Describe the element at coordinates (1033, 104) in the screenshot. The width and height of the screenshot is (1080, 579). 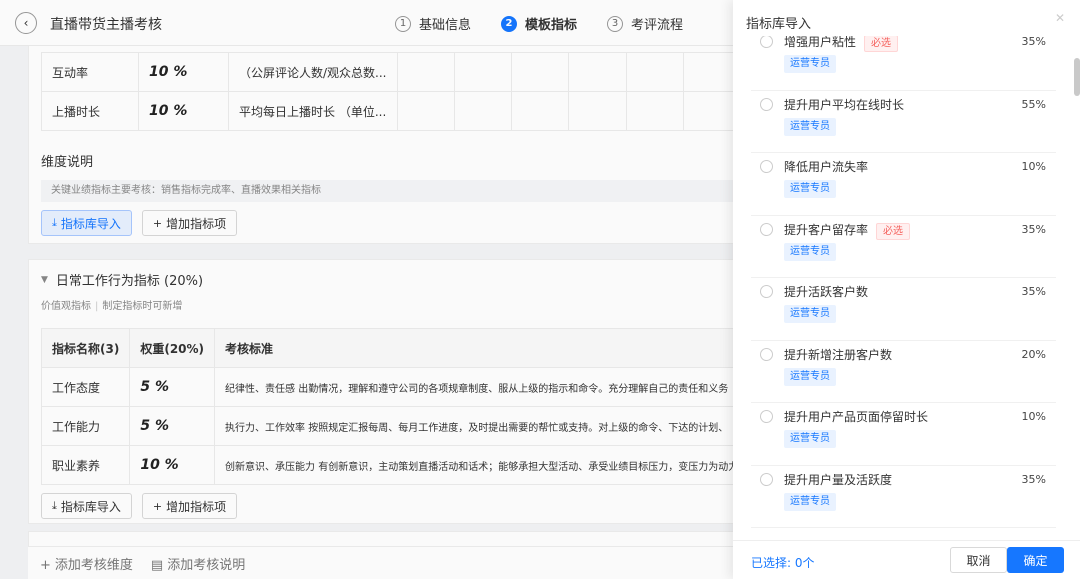
I see `metric-percent: 55%` at that location.